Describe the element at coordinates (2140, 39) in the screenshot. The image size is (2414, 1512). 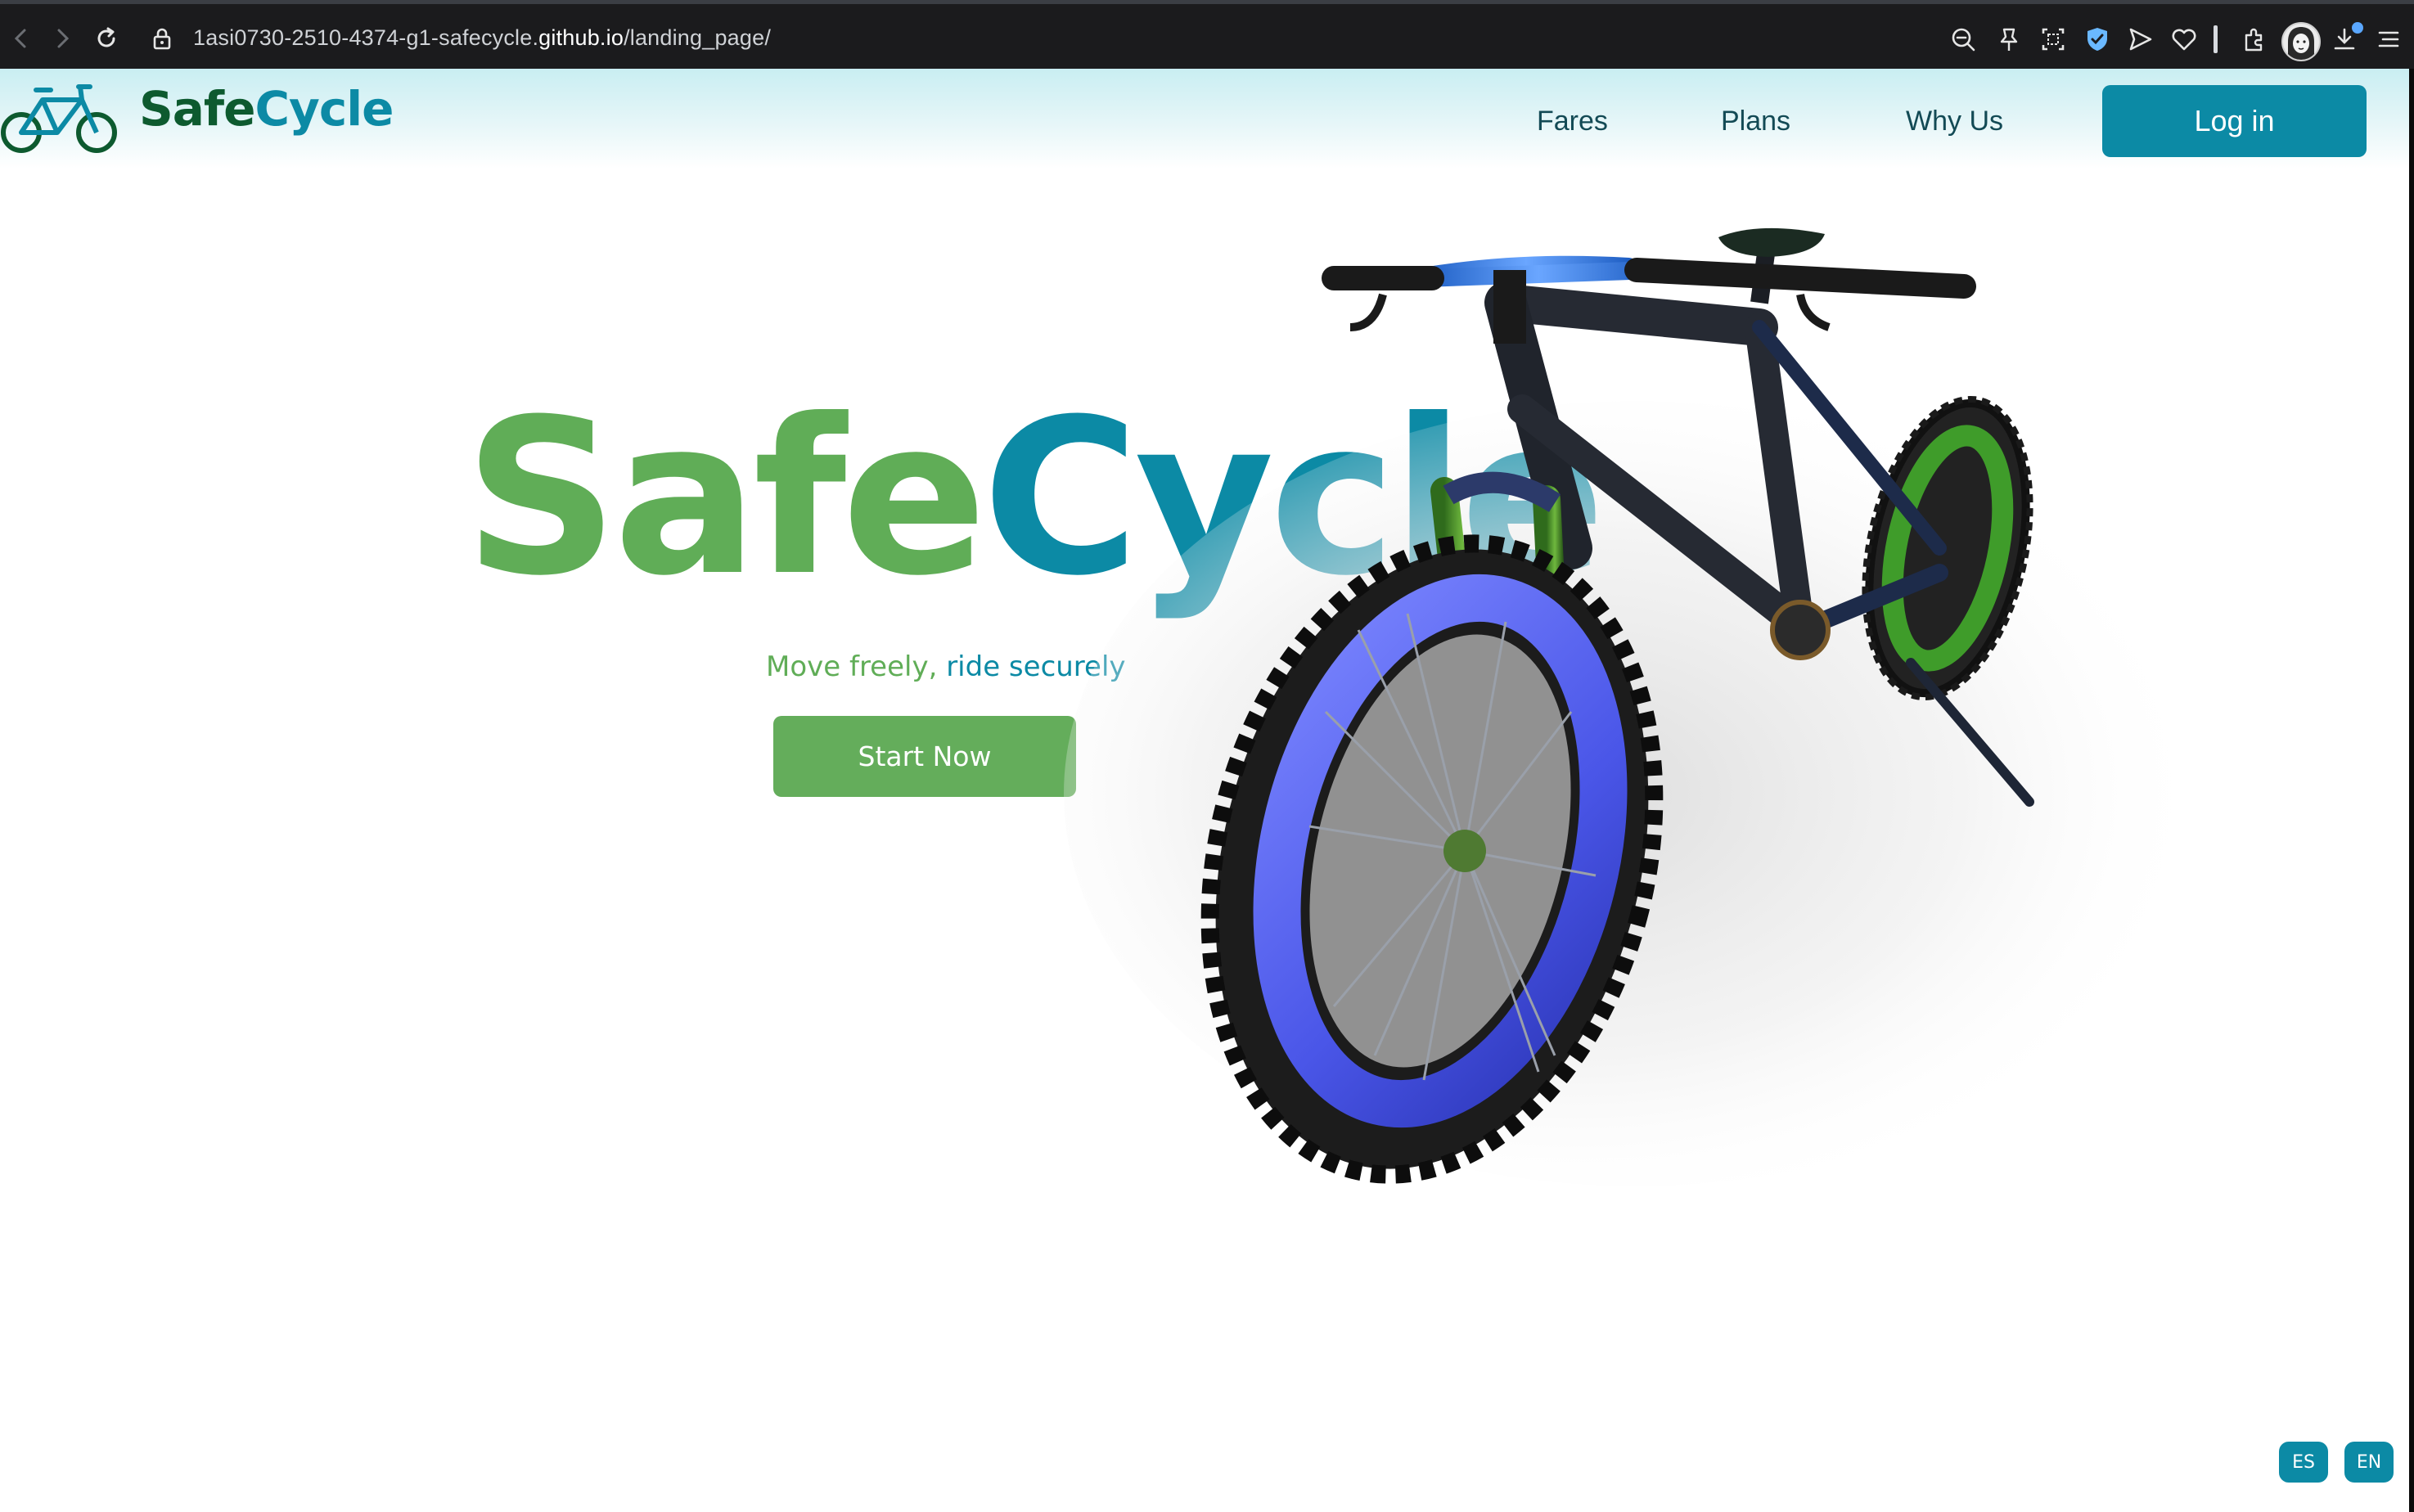
I see `send-icon` at that location.